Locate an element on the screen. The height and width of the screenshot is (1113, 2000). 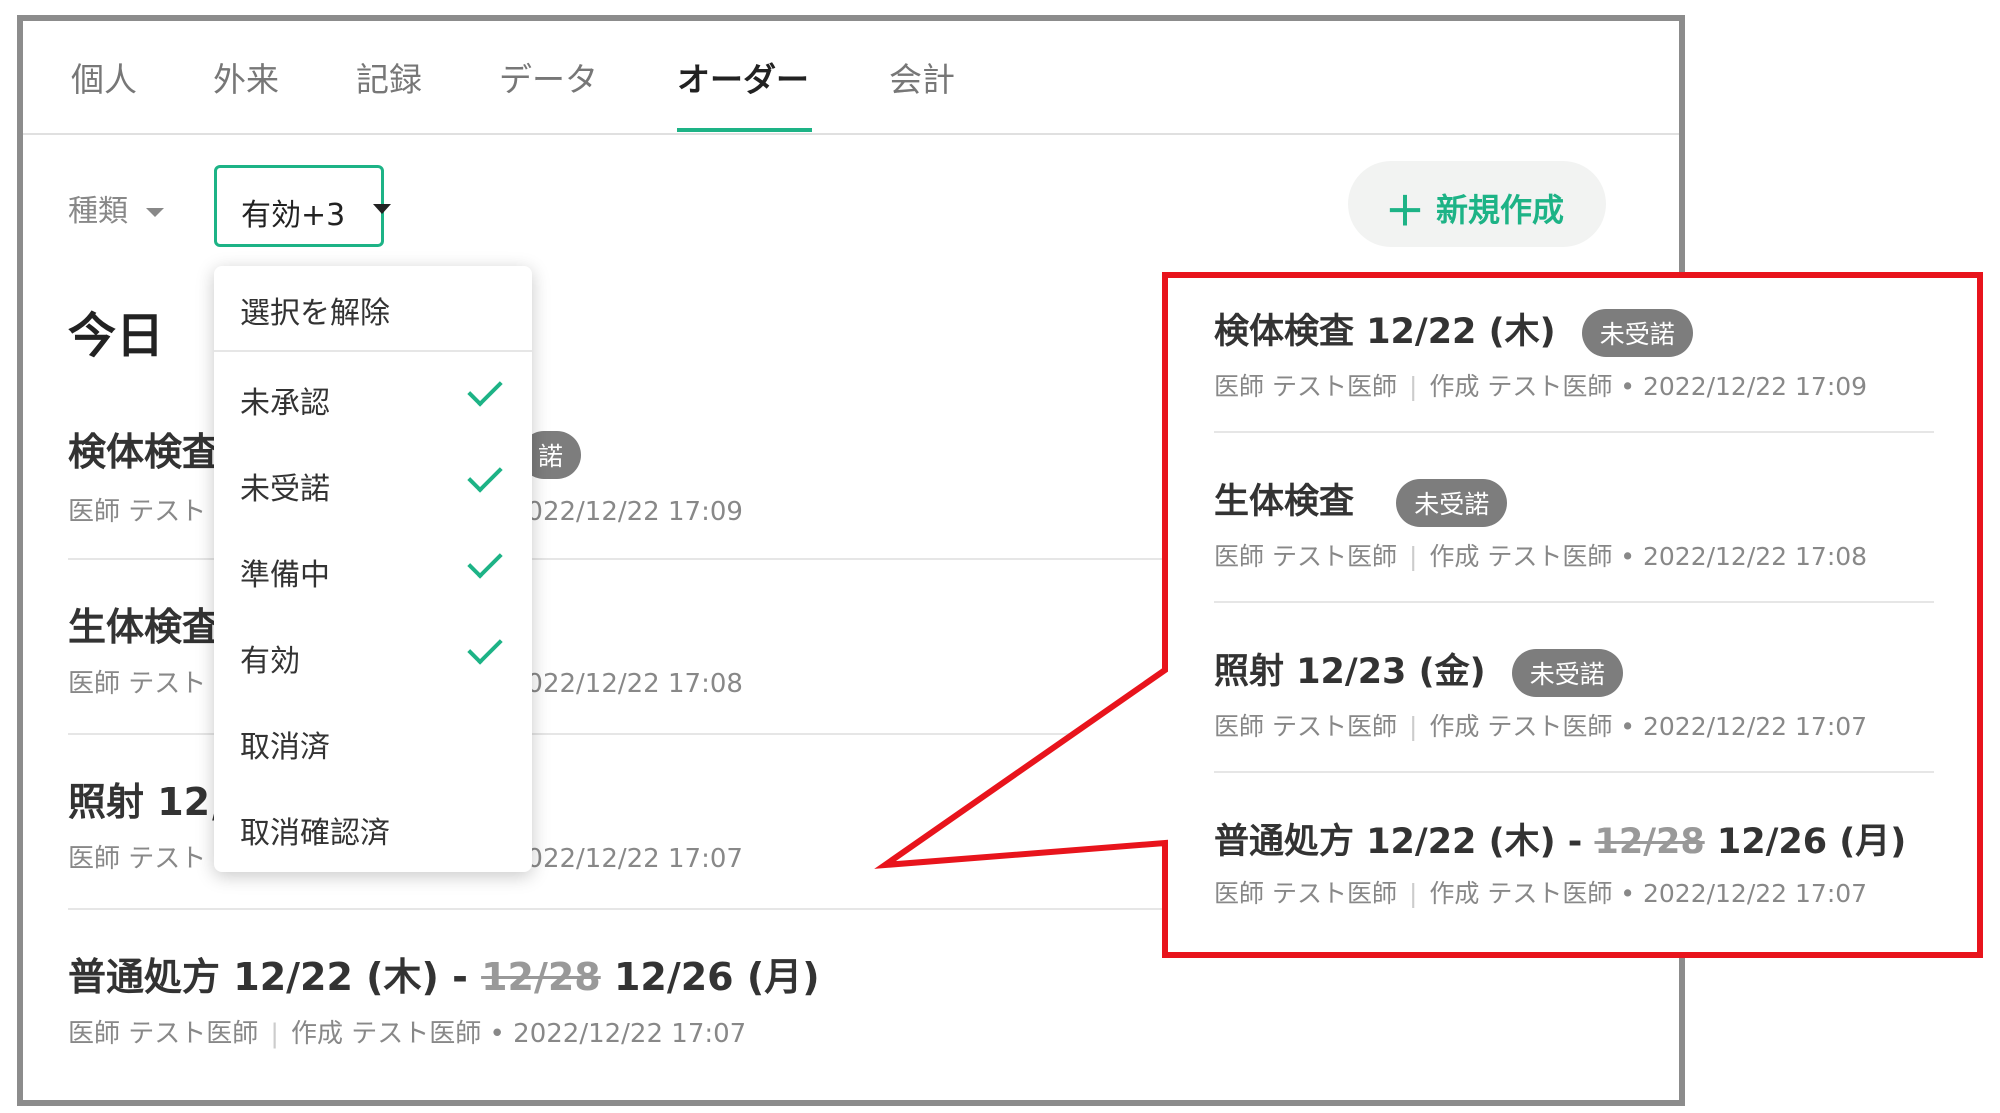
tab-billing: 会計 is located at coordinates (922, 77).